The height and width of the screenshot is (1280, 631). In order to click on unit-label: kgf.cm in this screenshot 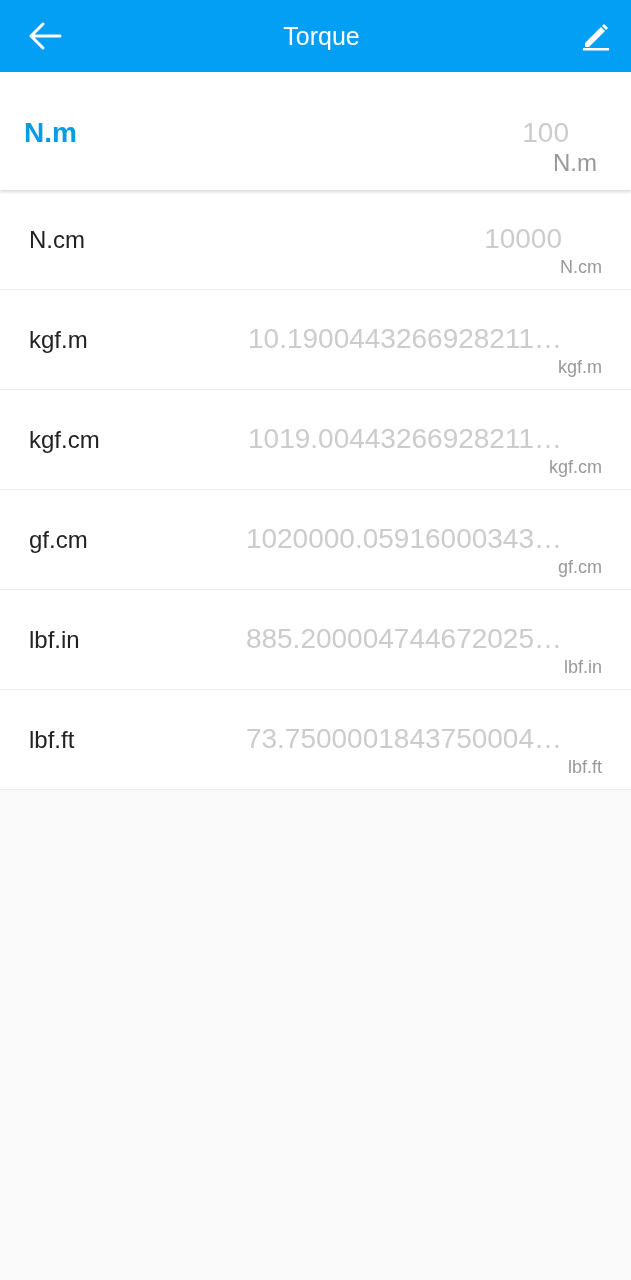, I will do `click(575, 467)`.